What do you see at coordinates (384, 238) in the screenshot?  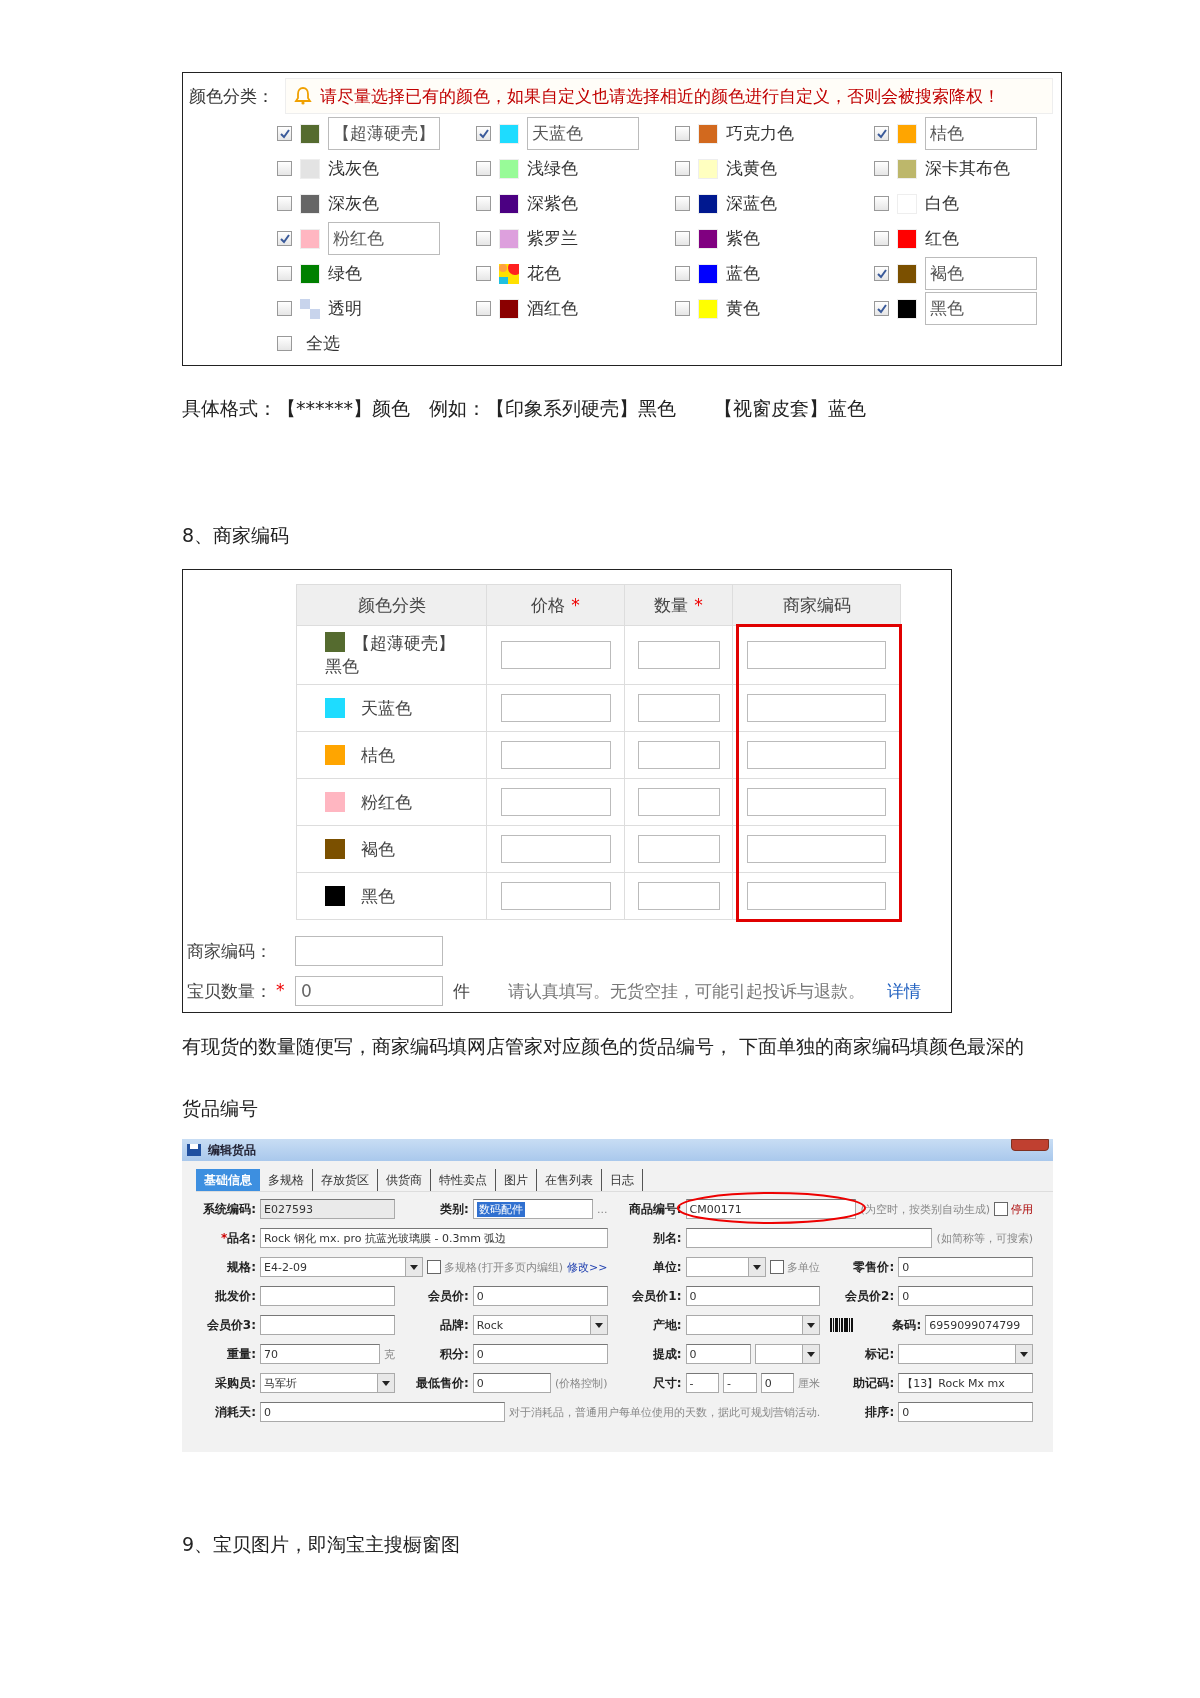 I see `color-name-field: 粉红色` at bounding box center [384, 238].